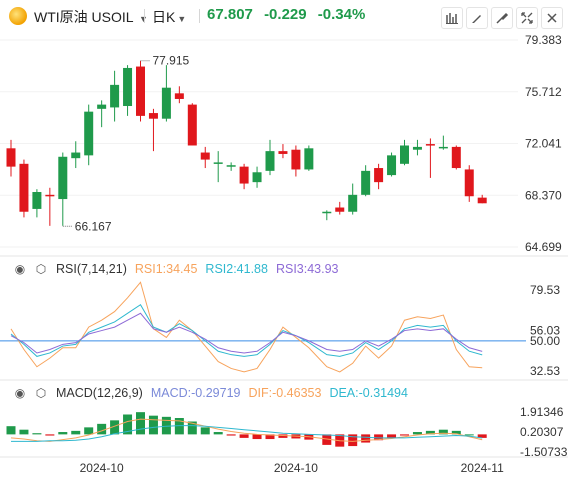 This screenshot has width=568, height=483. I want to click on symbol-selector: WTI原油 USOIL ▼, so click(91, 17).